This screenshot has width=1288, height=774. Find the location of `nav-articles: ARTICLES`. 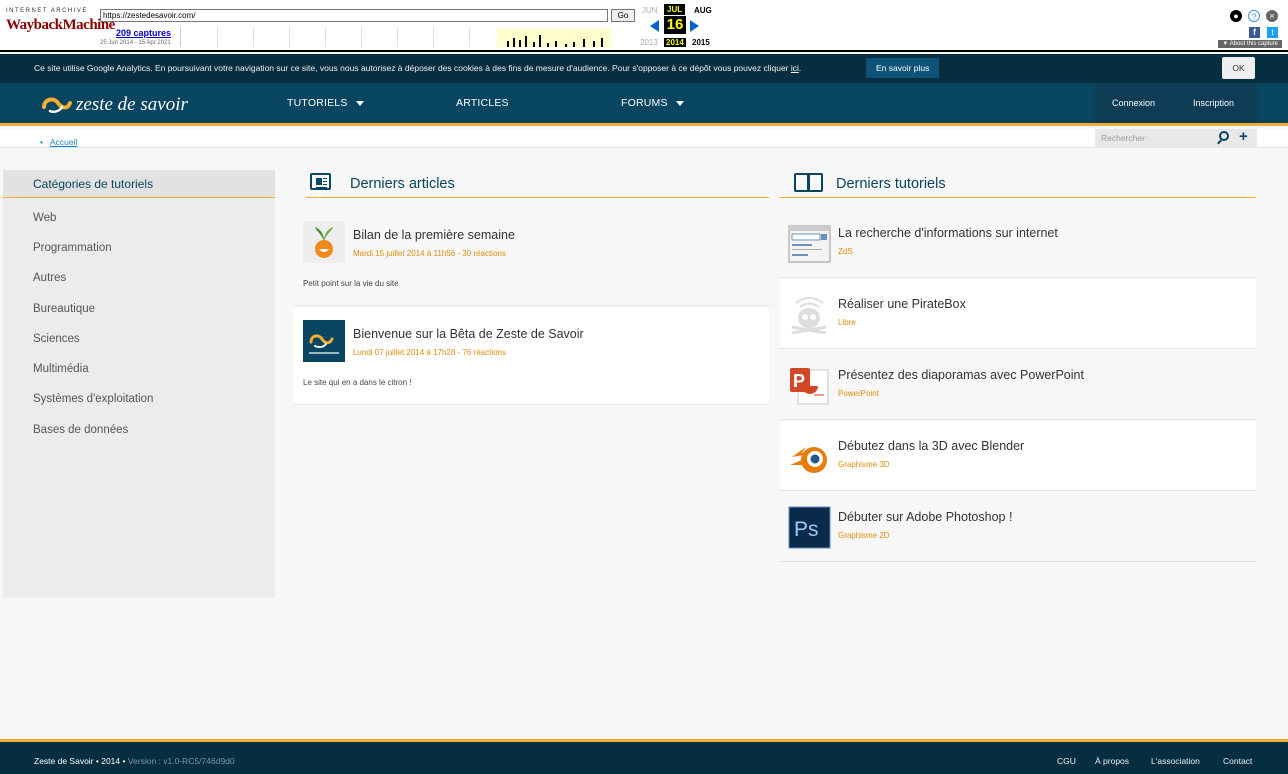

nav-articles: ARTICLES is located at coordinates (482, 103).